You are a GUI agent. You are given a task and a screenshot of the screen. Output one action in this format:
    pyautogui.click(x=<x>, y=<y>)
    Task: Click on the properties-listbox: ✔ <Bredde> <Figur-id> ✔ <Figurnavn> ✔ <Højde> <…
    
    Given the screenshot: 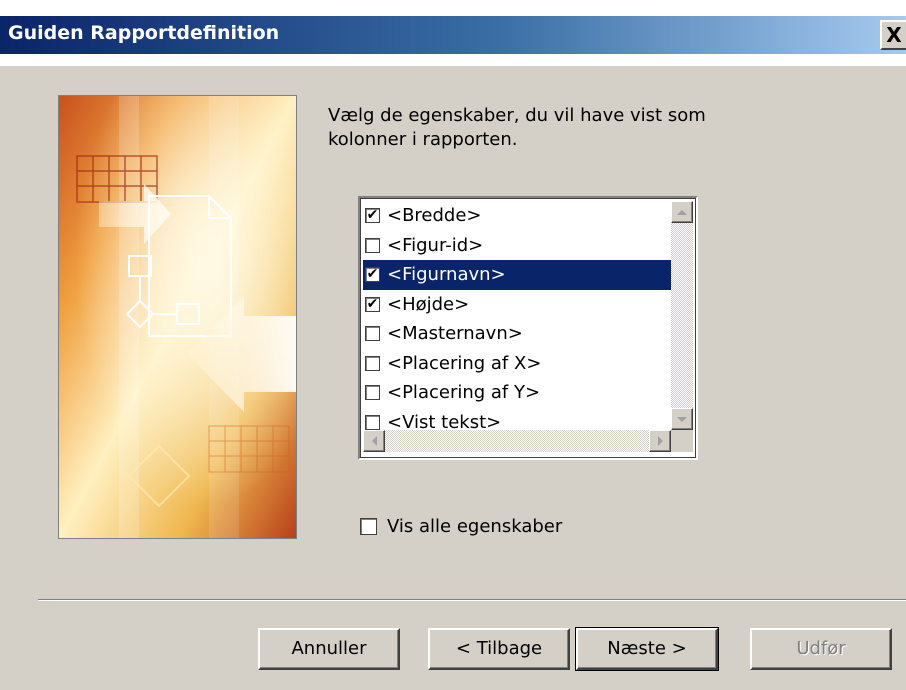 What is the action you would take?
    pyautogui.click(x=528, y=328)
    